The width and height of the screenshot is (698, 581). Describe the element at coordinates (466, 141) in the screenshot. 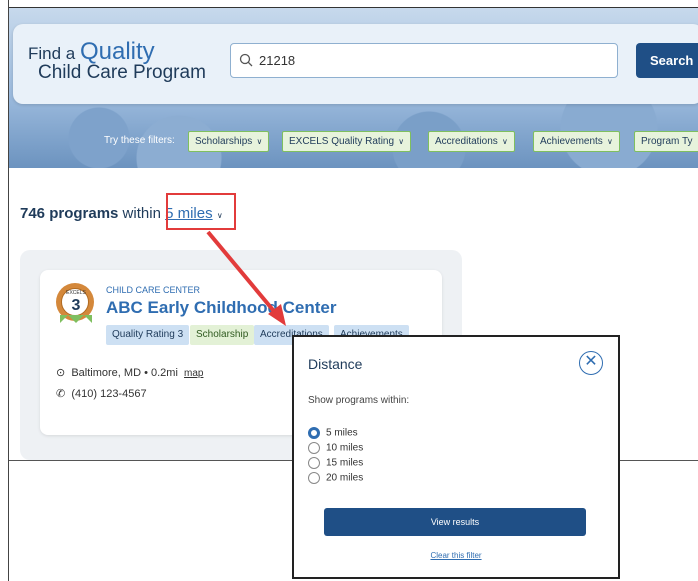

I see `filter-label: Accreditations` at that location.